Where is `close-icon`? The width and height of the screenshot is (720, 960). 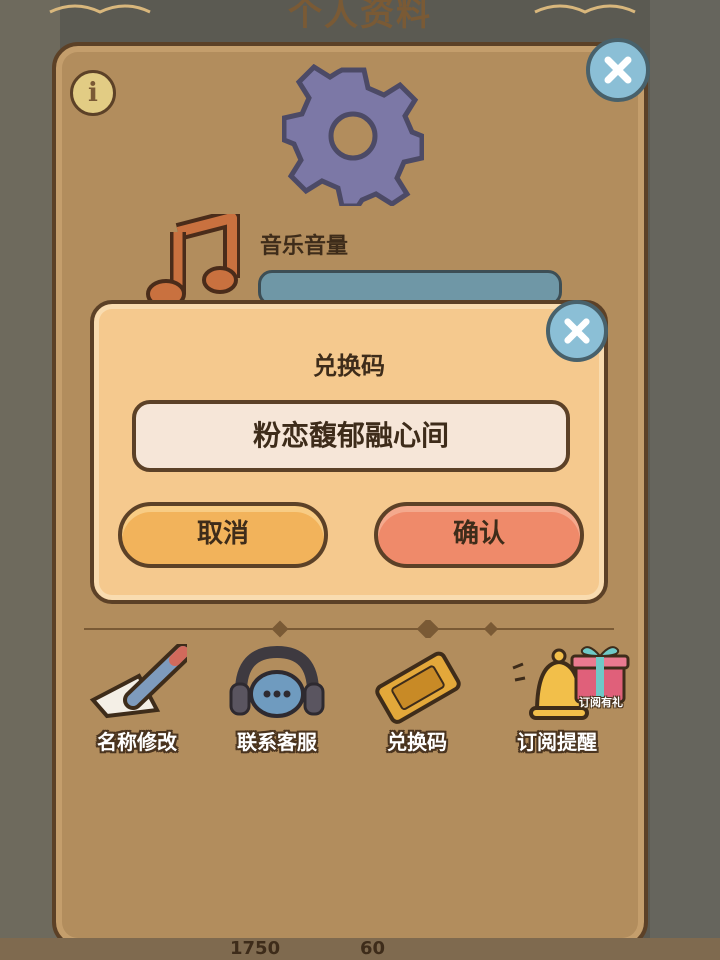
close-icon is located at coordinates (577, 331).